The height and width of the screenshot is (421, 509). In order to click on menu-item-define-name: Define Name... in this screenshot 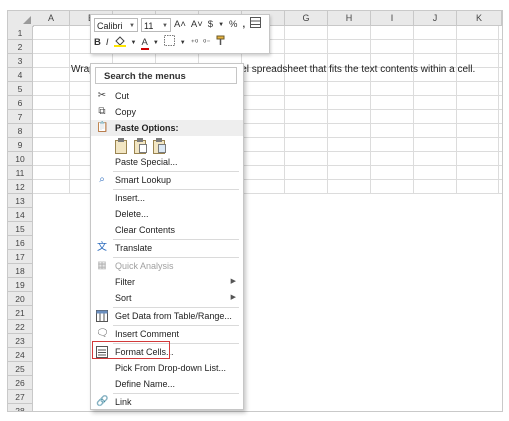, I will do `click(167, 384)`.